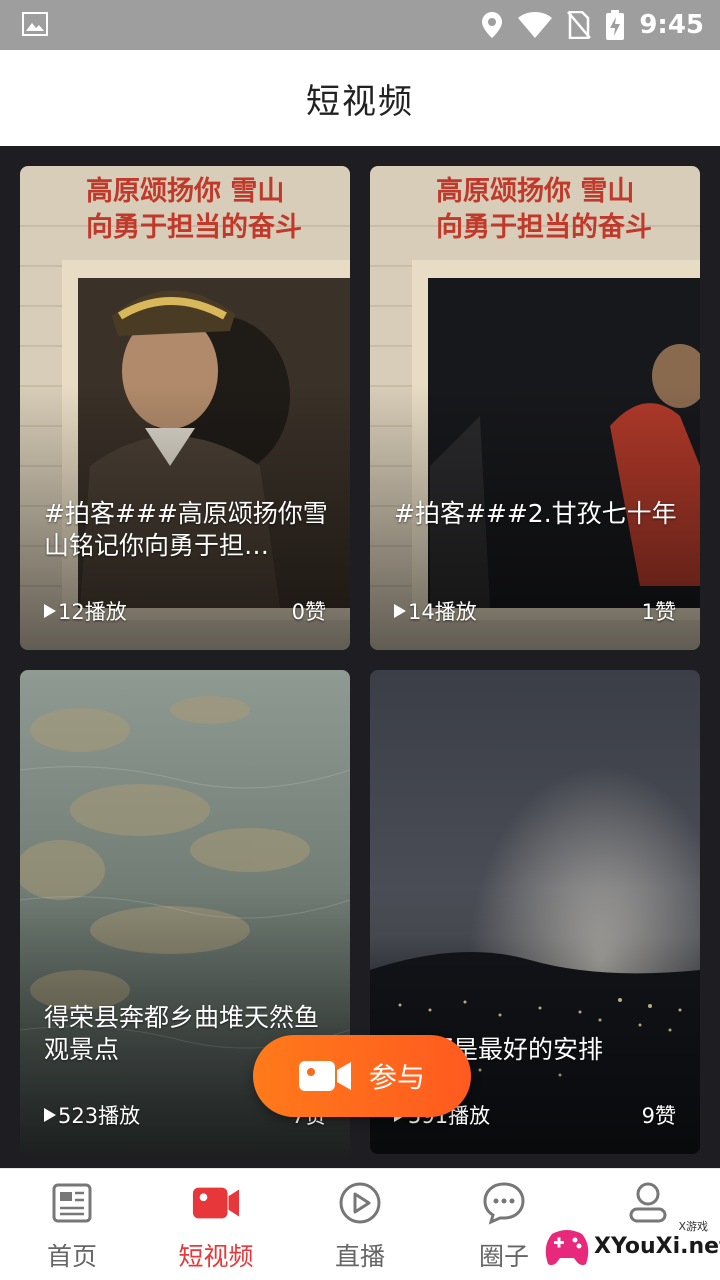 This screenshot has width=720, height=1280. What do you see at coordinates (567, 1248) in the screenshot?
I see `gamepad-logo-icon` at bounding box center [567, 1248].